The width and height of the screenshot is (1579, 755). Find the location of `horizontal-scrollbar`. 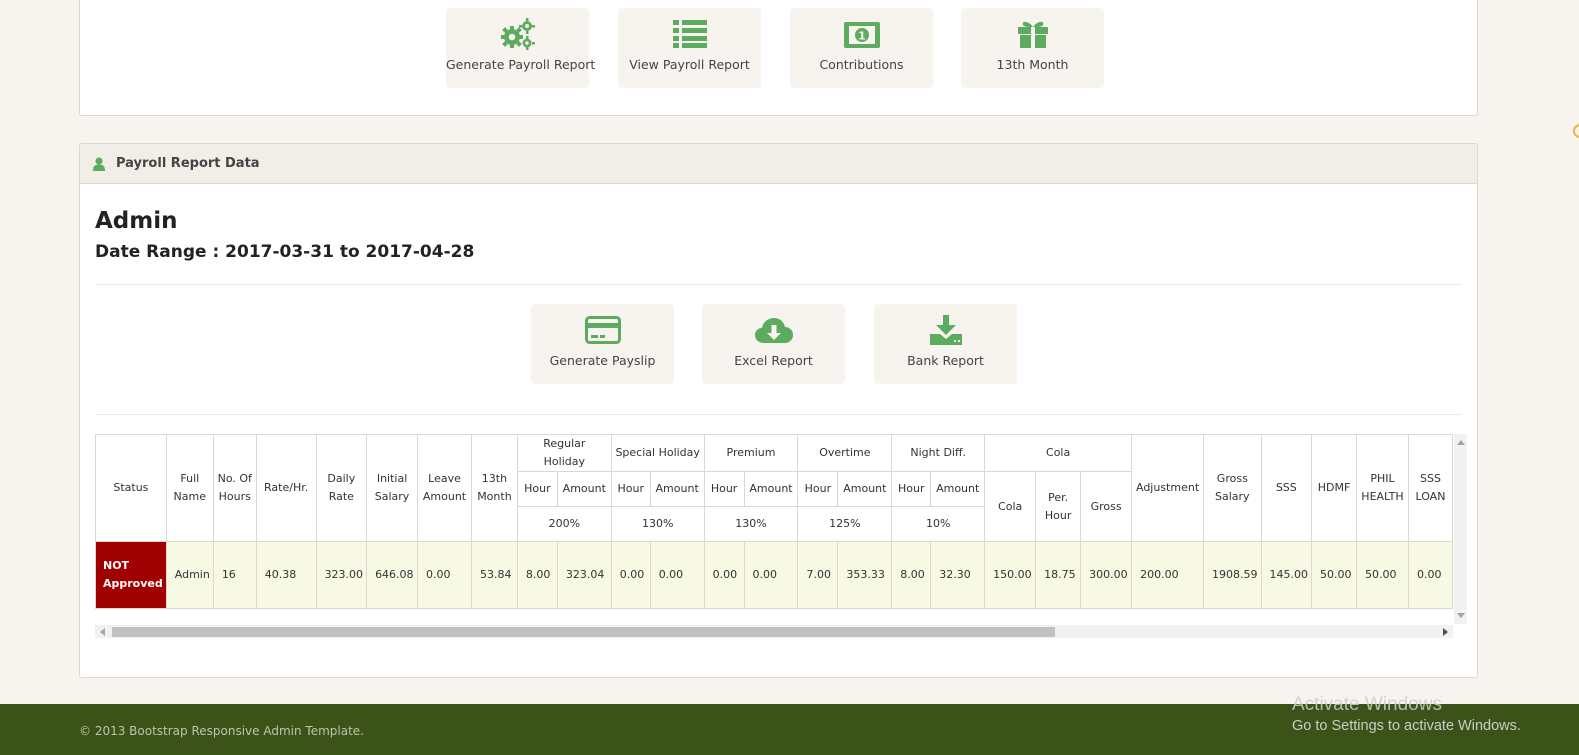

horizontal-scrollbar is located at coordinates (774, 631).